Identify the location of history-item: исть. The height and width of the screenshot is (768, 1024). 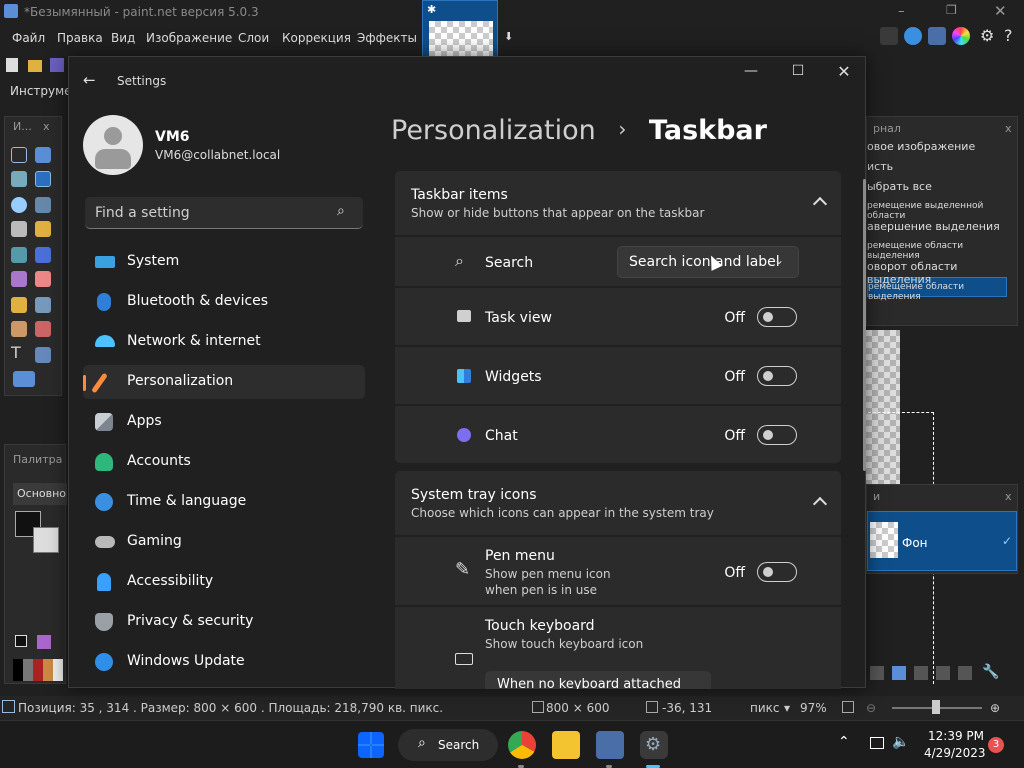
(937, 167).